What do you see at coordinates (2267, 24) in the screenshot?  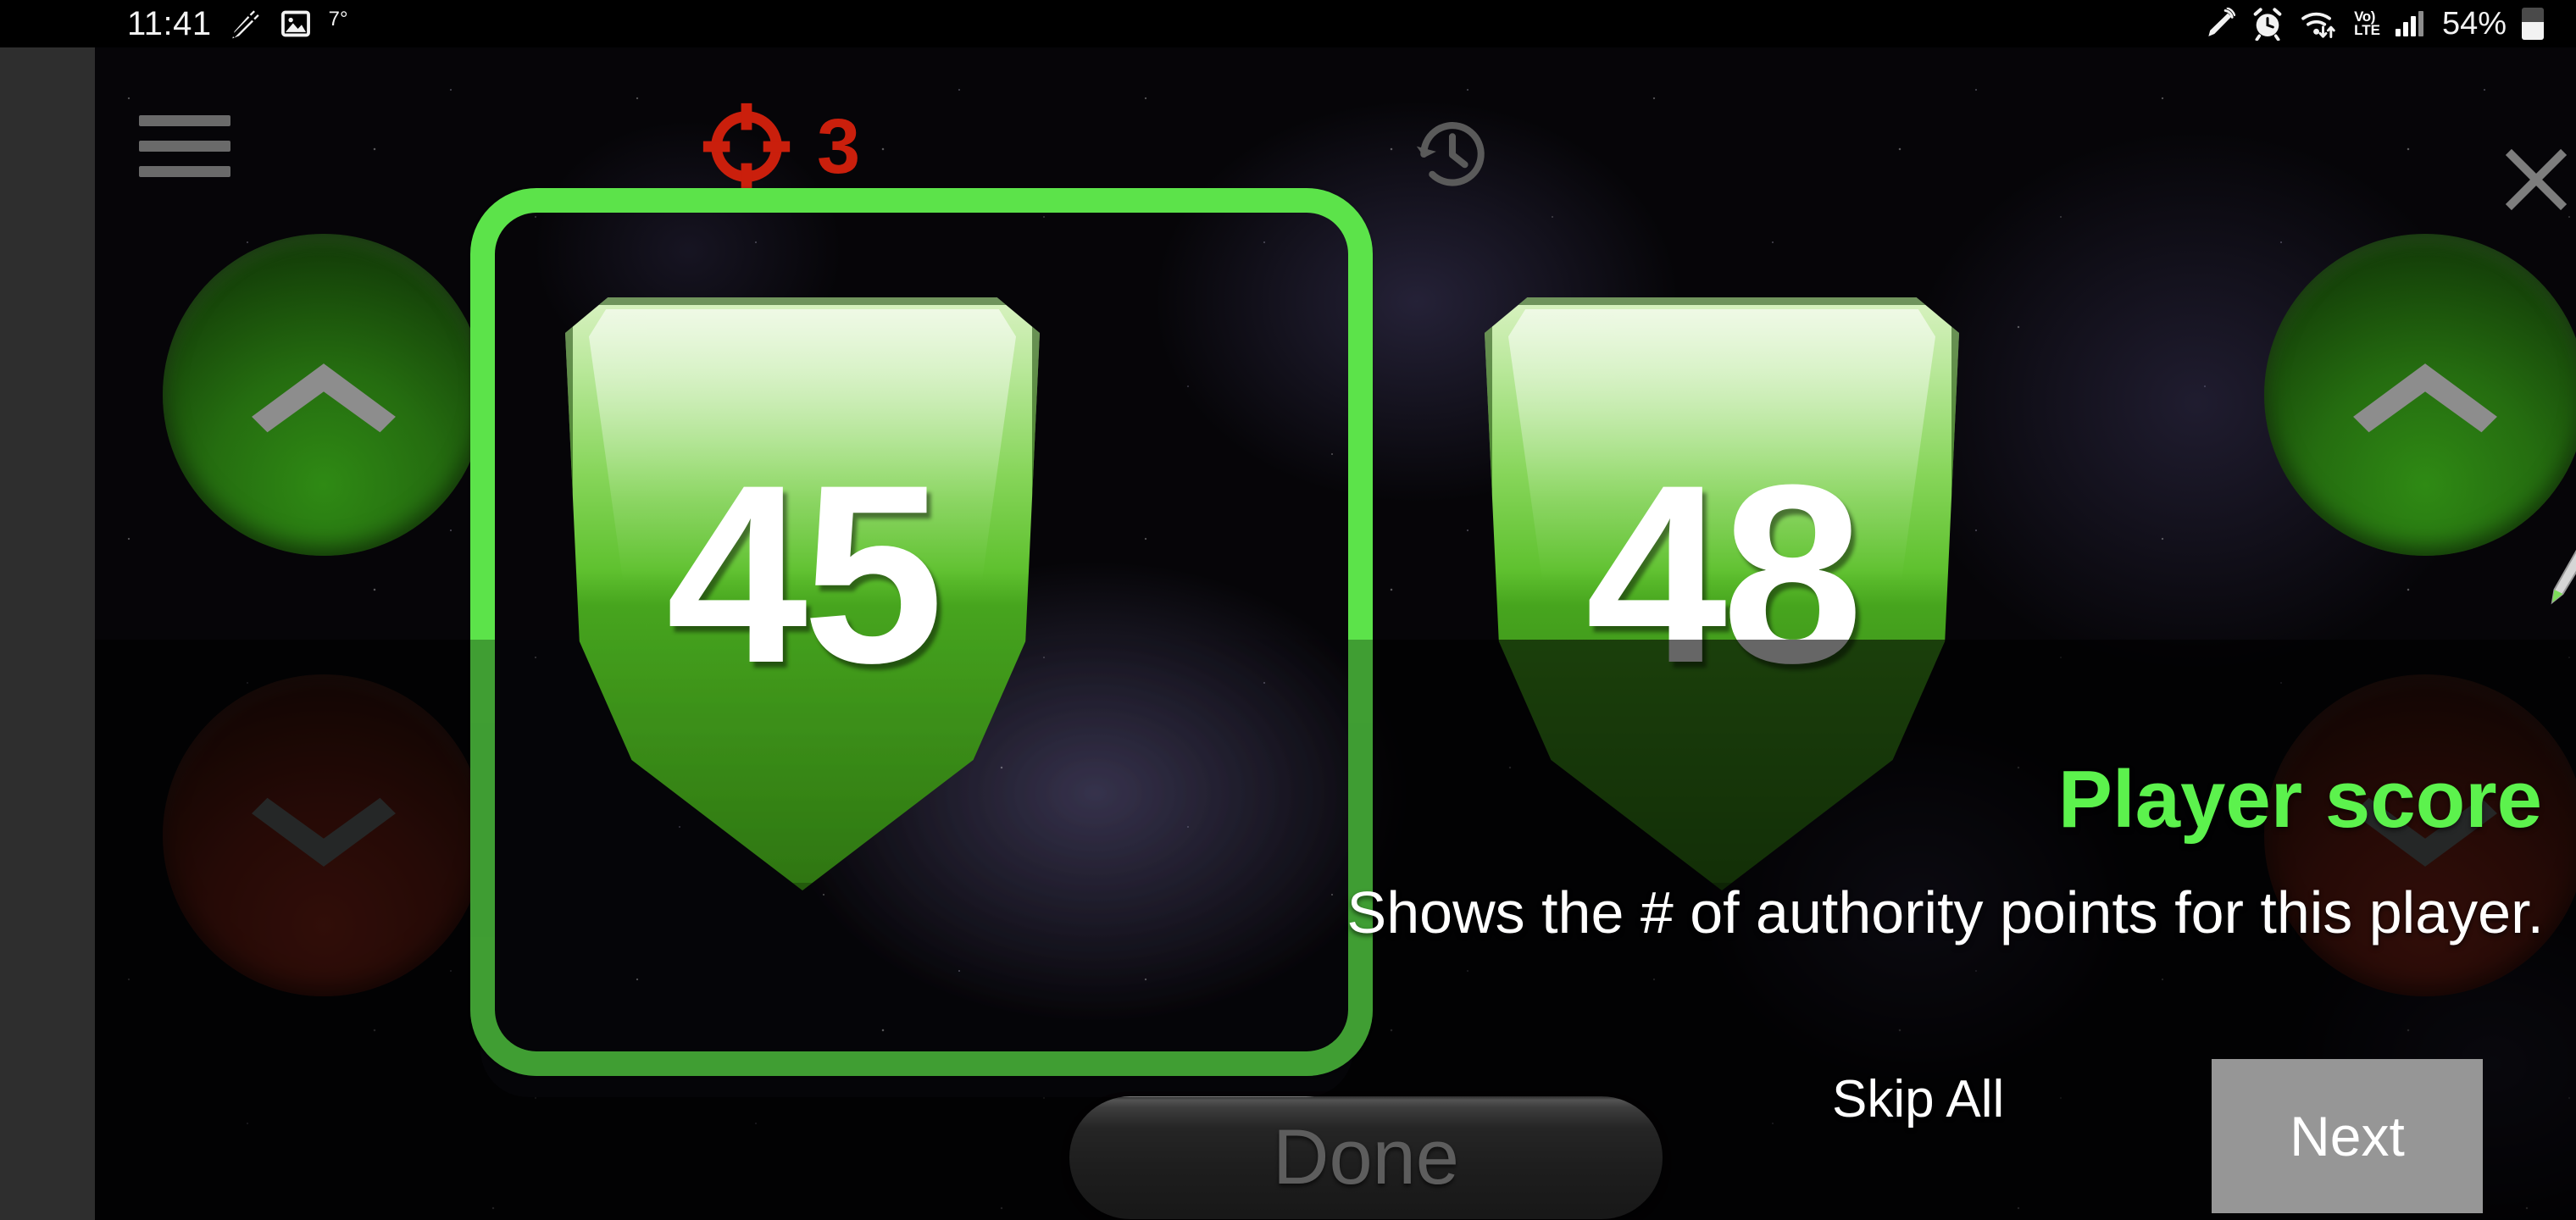 I see `alarm-icon` at bounding box center [2267, 24].